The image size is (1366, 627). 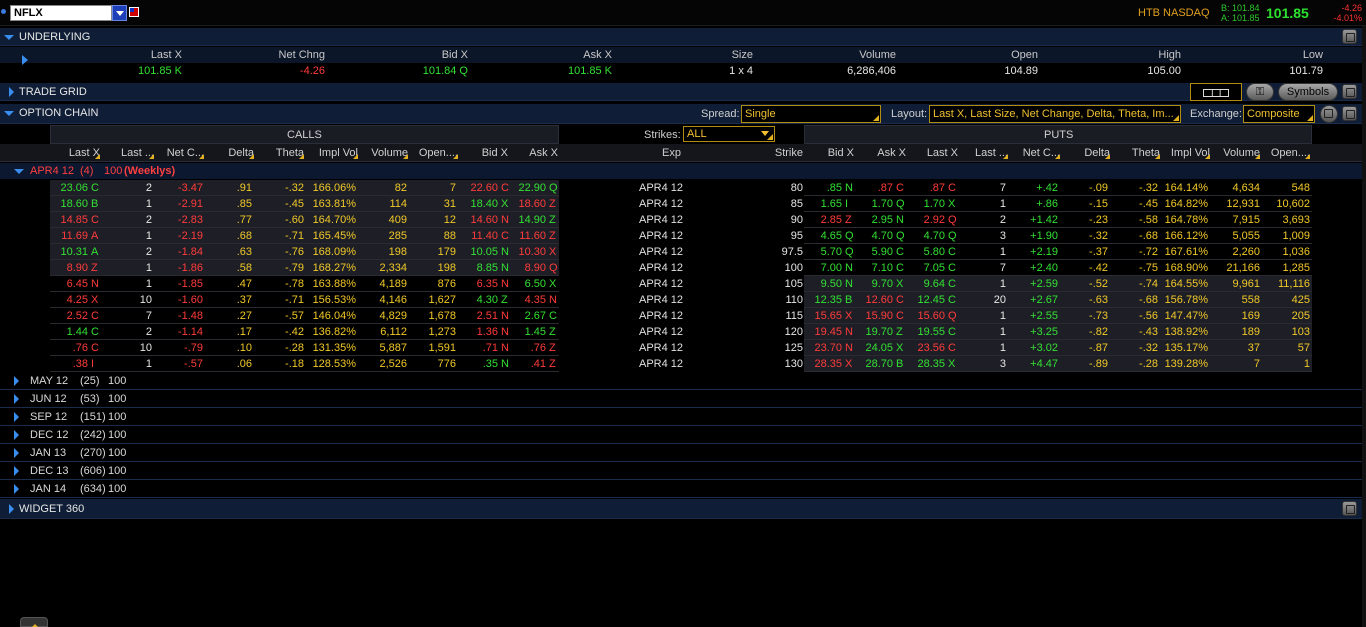 What do you see at coordinates (432, 236) in the screenshot?
I see `cell-coi: 88` at bounding box center [432, 236].